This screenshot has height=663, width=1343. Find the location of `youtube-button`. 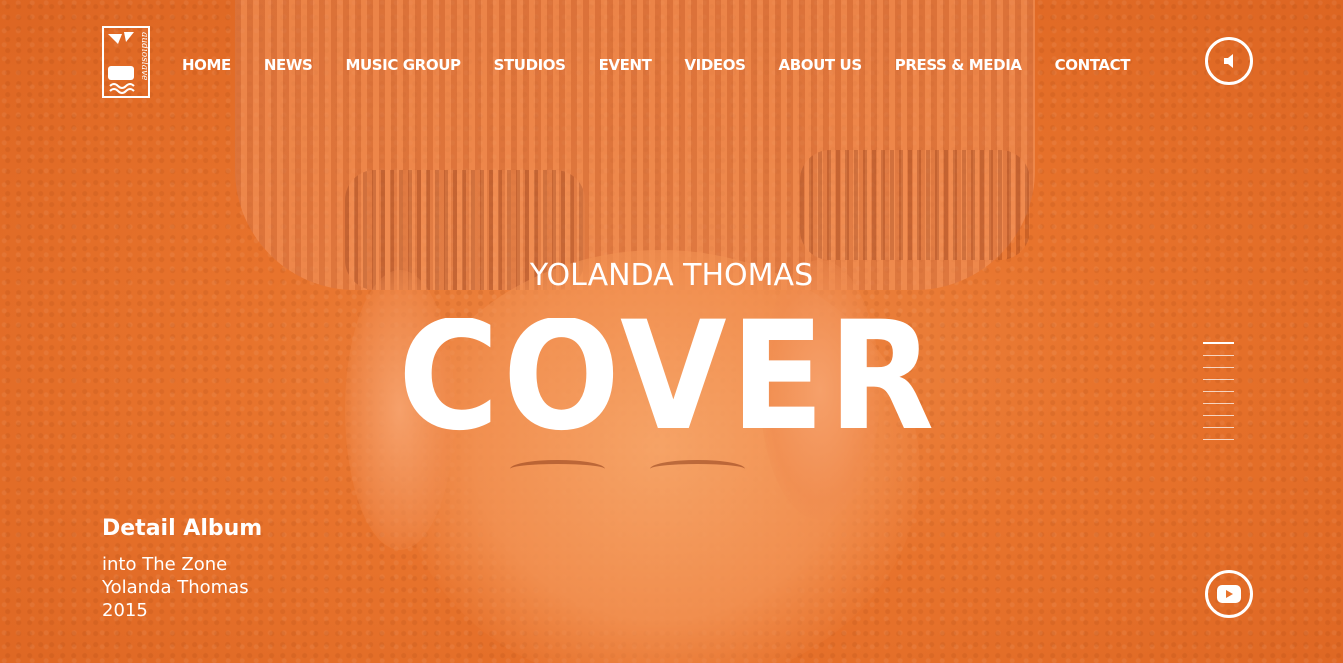

youtube-button is located at coordinates (1229, 594).